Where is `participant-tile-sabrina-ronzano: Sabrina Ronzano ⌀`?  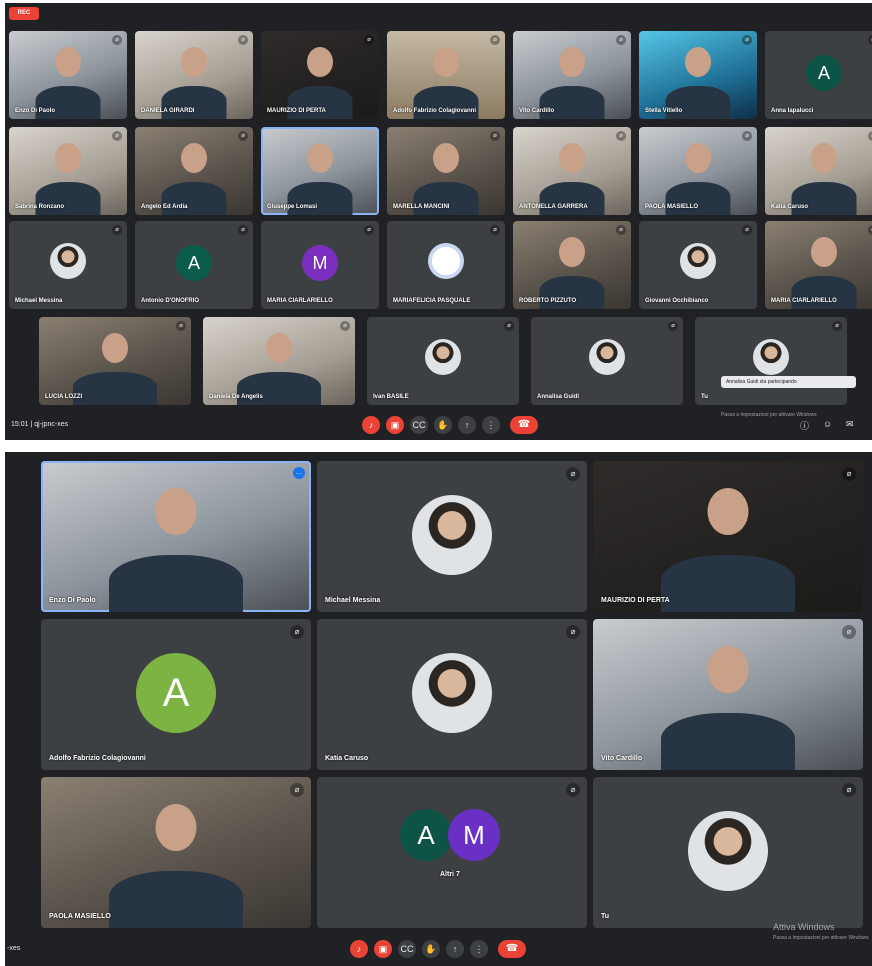
participant-tile-sabrina-ronzano: Sabrina Ronzano ⌀ is located at coordinates (68, 171).